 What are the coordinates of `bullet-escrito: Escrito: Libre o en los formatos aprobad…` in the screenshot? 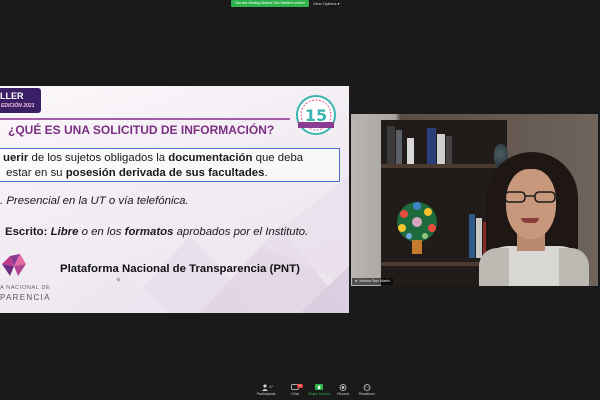 It's located at (156, 232).